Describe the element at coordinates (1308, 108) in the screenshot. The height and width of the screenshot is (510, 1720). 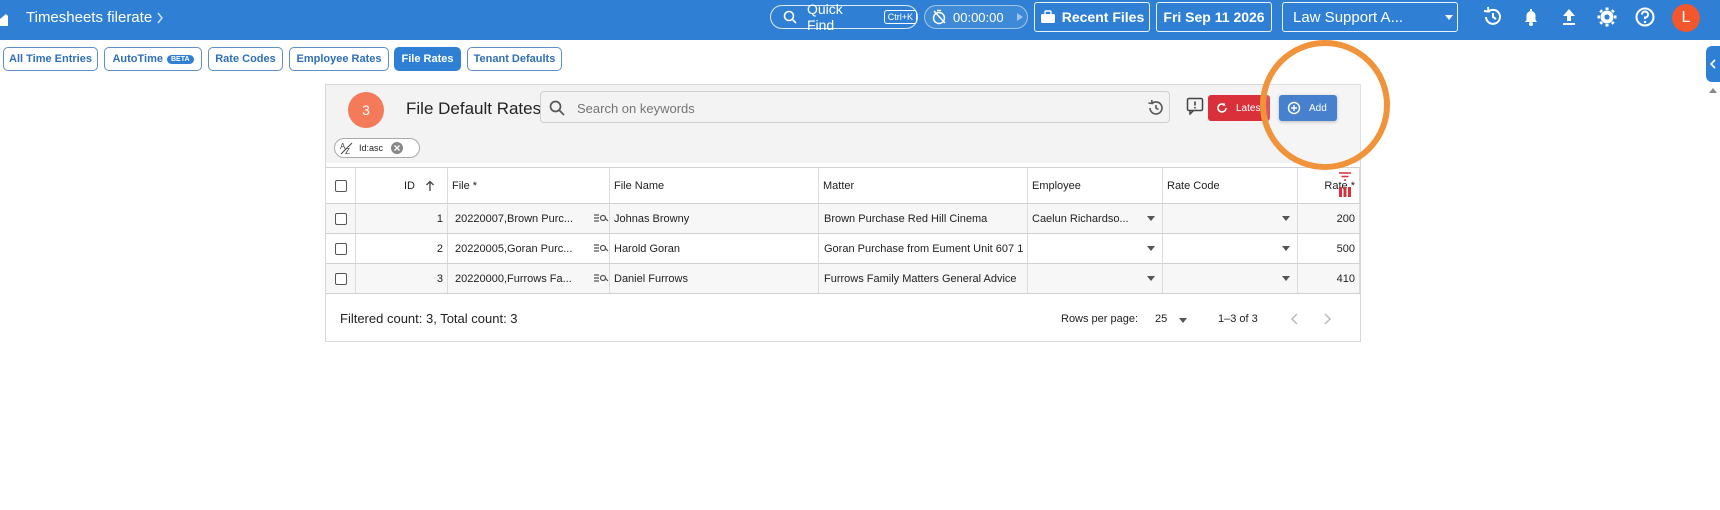
I see `add-button: Add` at that location.